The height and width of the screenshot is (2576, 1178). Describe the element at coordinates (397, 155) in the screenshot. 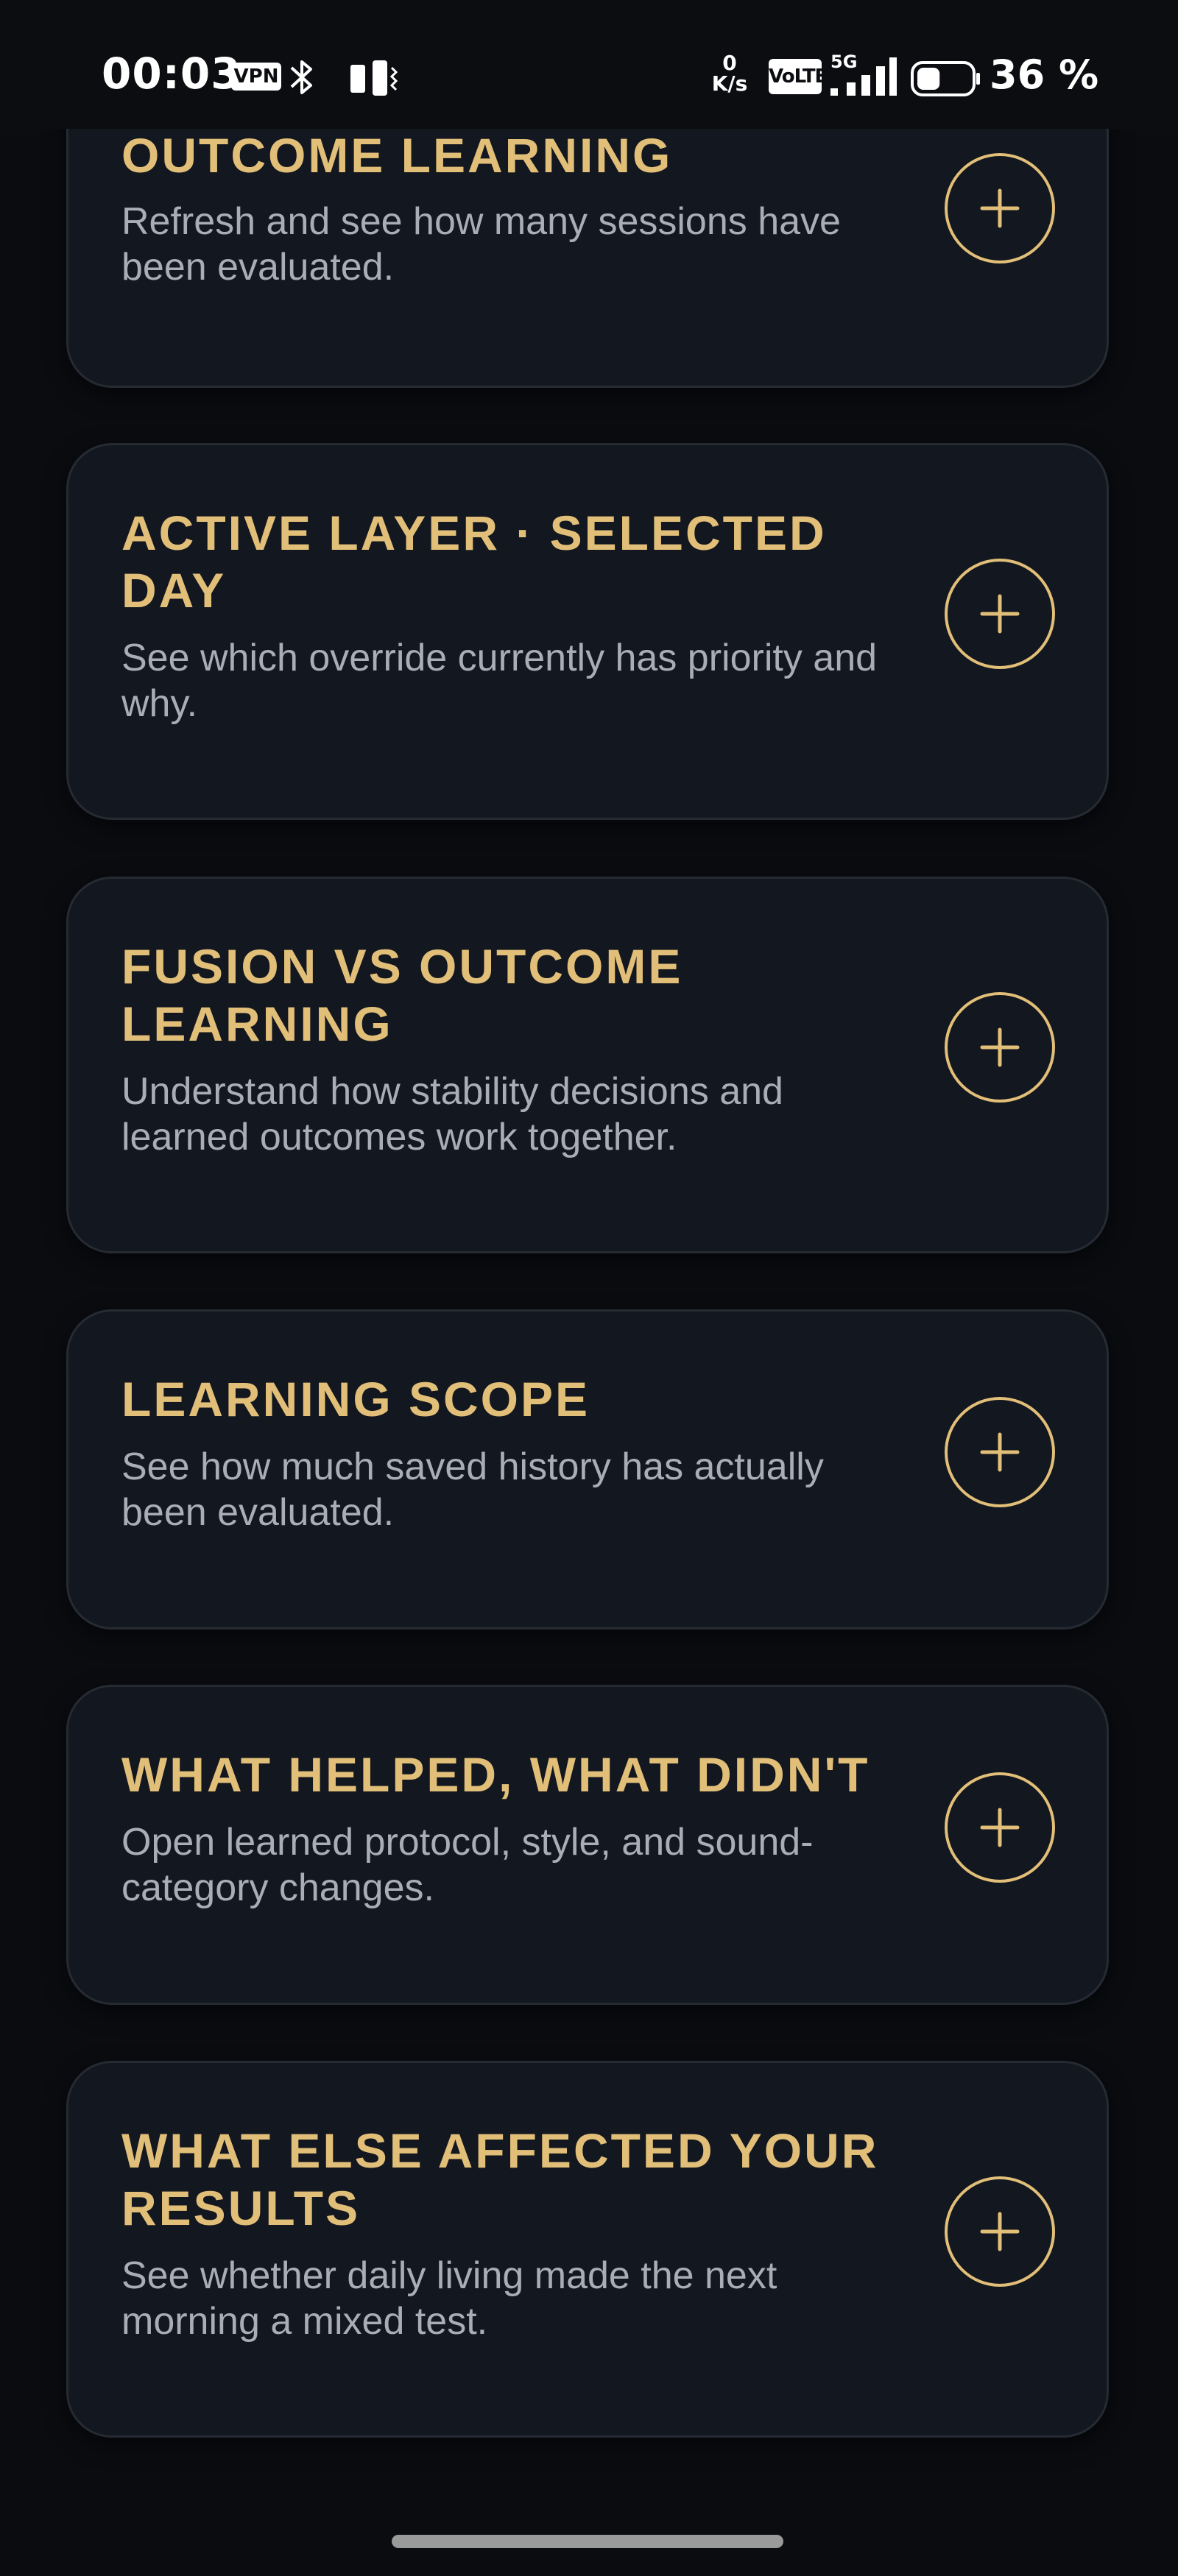

I see `card-title: OUTCOME LEARNING` at that location.